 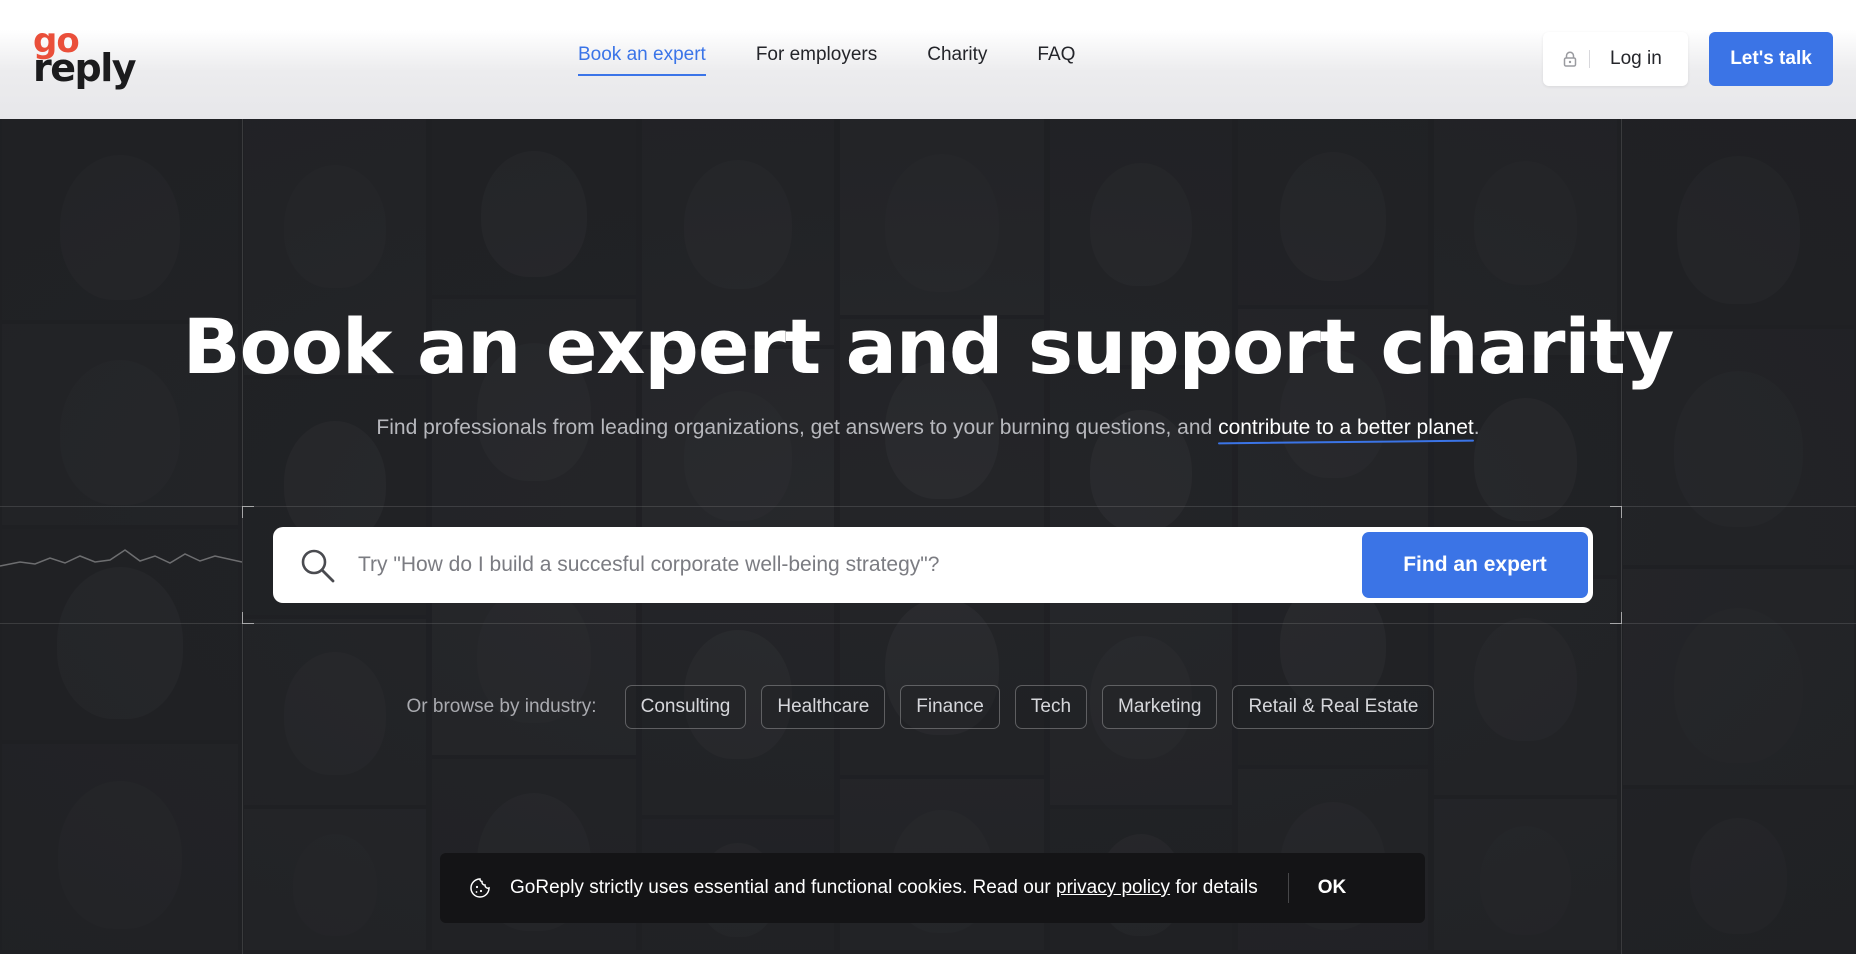 I want to click on subtitle-highlight: contribute to a better planet, so click(x=1346, y=427).